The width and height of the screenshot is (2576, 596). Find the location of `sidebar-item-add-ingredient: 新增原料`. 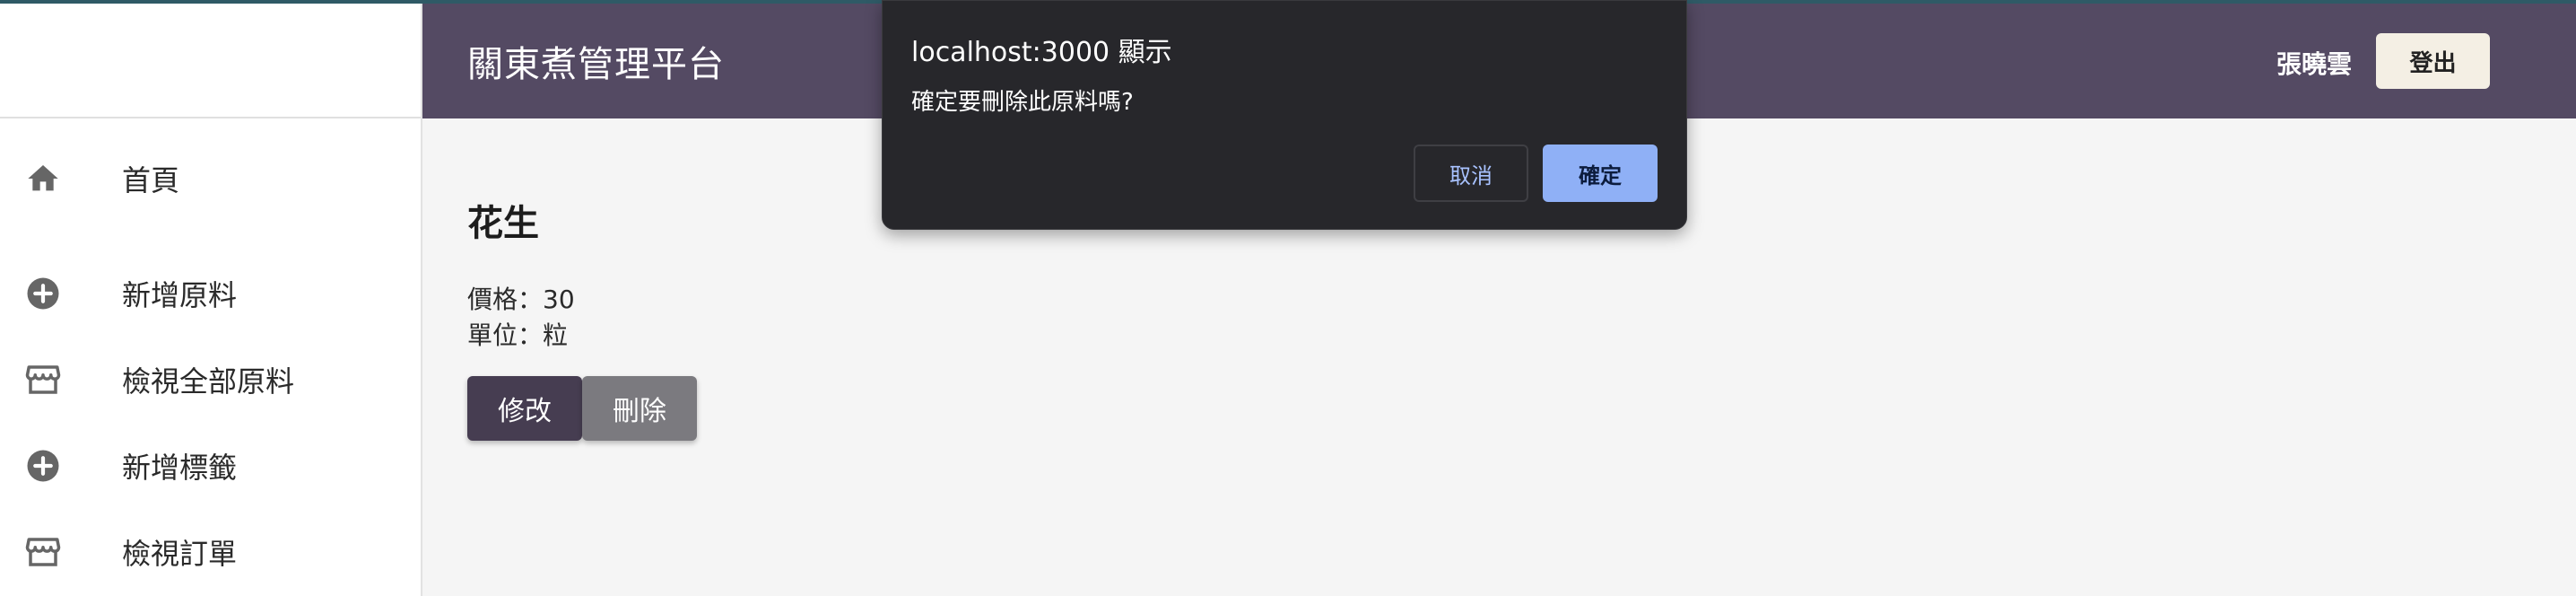

sidebar-item-add-ingredient: 新增原料 is located at coordinates (210, 293).